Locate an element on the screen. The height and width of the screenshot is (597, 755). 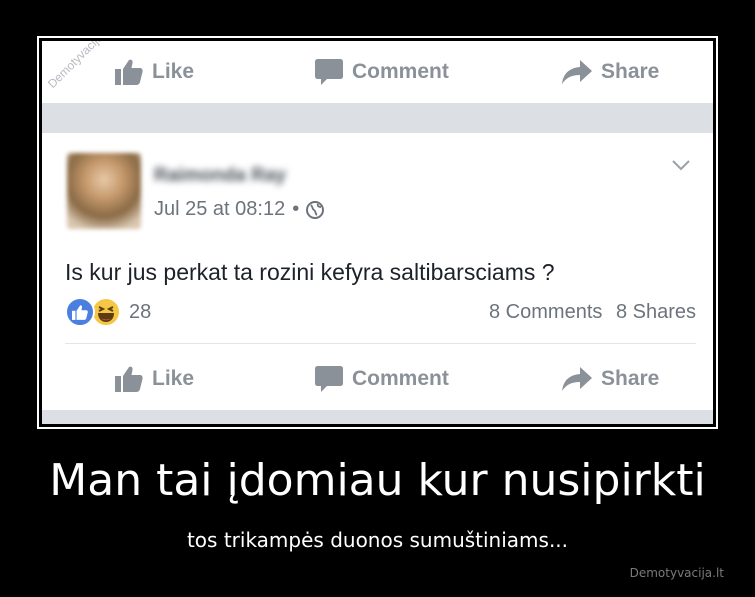
chevron-down-icon is located at coordinates (681, 165).